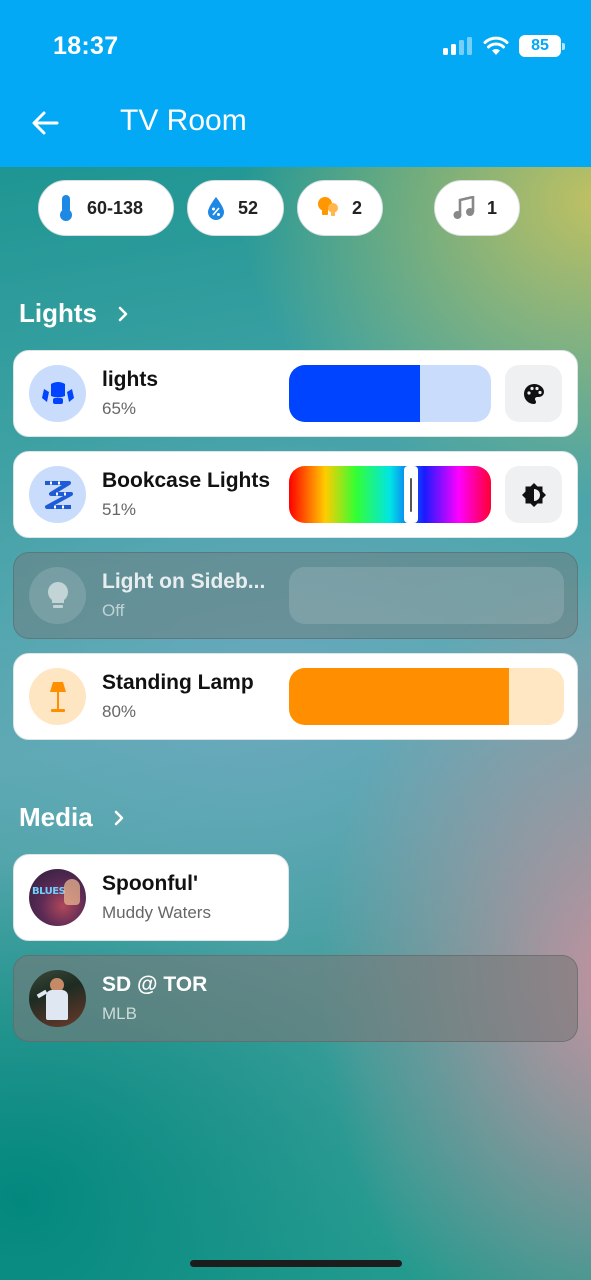 Image resolution: width=591 pixels, height=1280 pixels. Describe the element at coordinates (151, 897) in the screenshot. I see `media-card-spoonful: BLUES Spoonful' Muddy Waters` at that location.